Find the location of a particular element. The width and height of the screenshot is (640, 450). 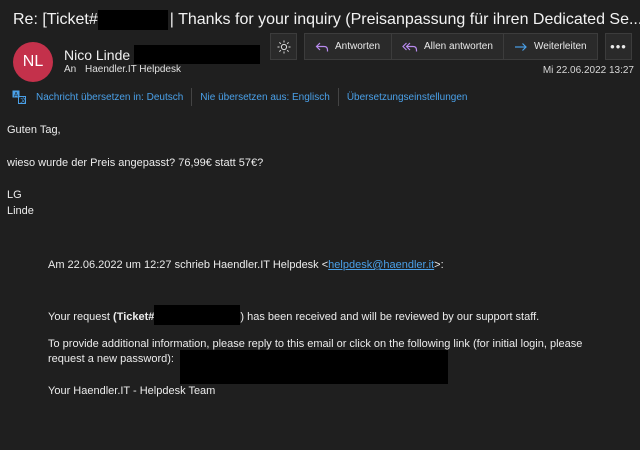

reply-button: Antworten is located at coordinates (348, 46).